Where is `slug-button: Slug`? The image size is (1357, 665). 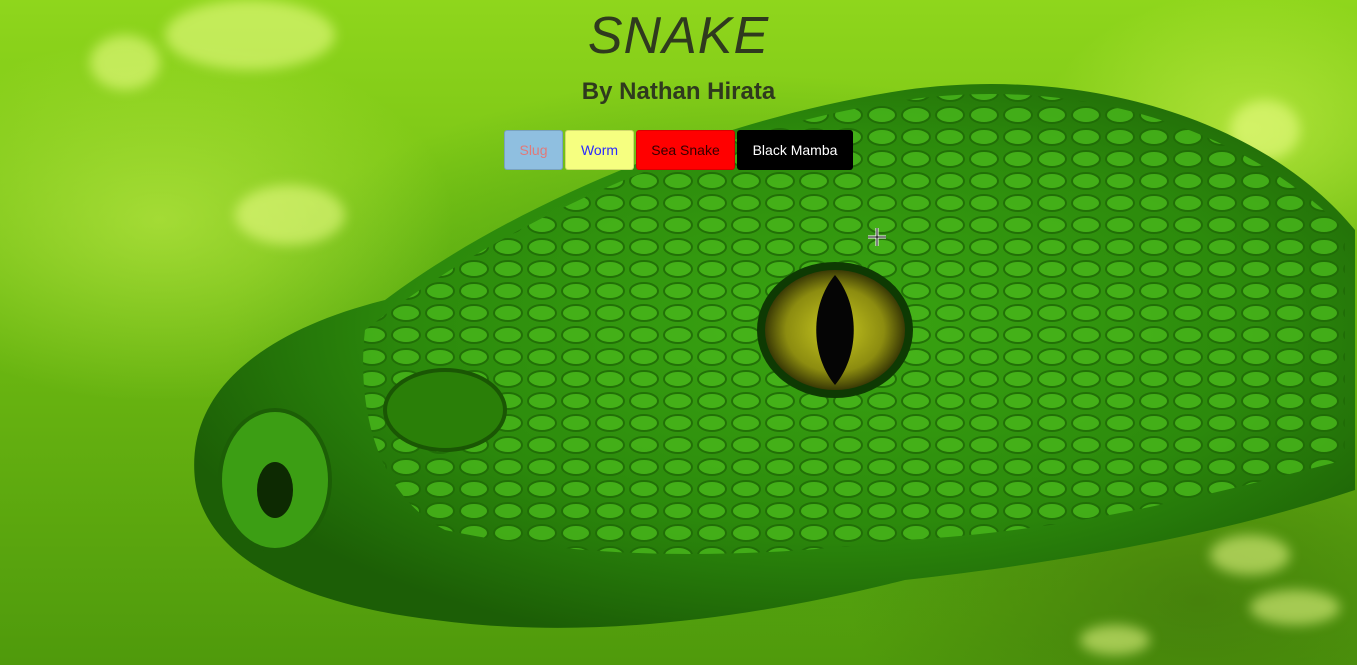 slug-button: Slug is located at coordinates (533, 150).